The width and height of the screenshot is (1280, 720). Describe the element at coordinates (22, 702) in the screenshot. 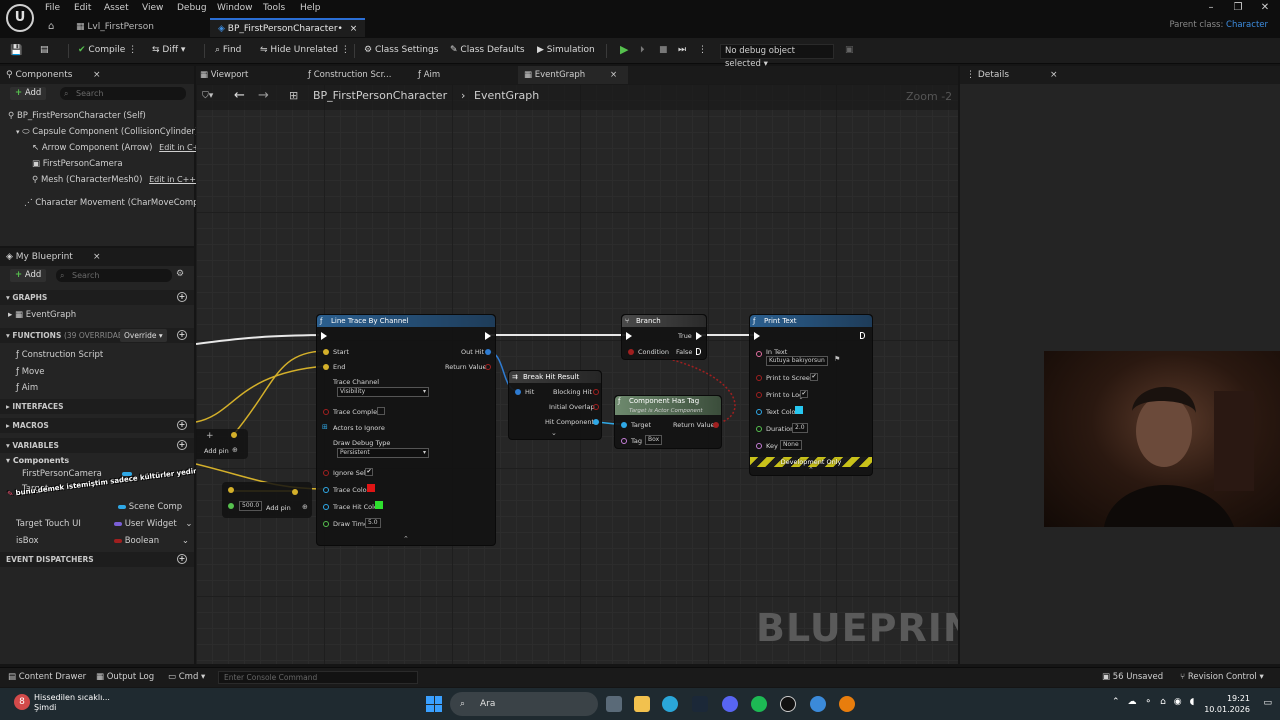

I see `weather-badge: 8` at that location.